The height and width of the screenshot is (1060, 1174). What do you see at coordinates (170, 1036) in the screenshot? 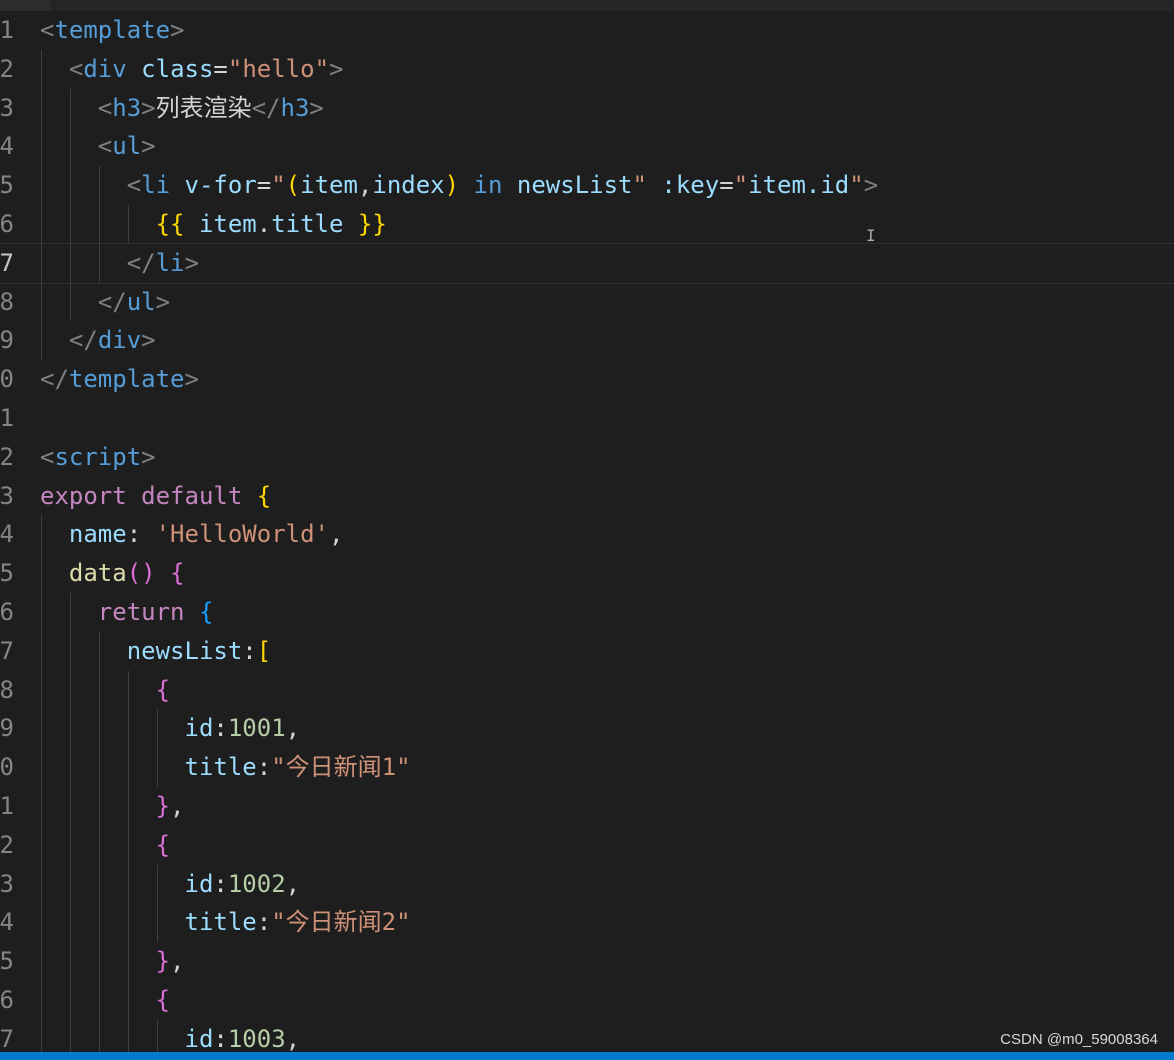
I see `code-text: id:1003,` at bounding box center [170, 1036].